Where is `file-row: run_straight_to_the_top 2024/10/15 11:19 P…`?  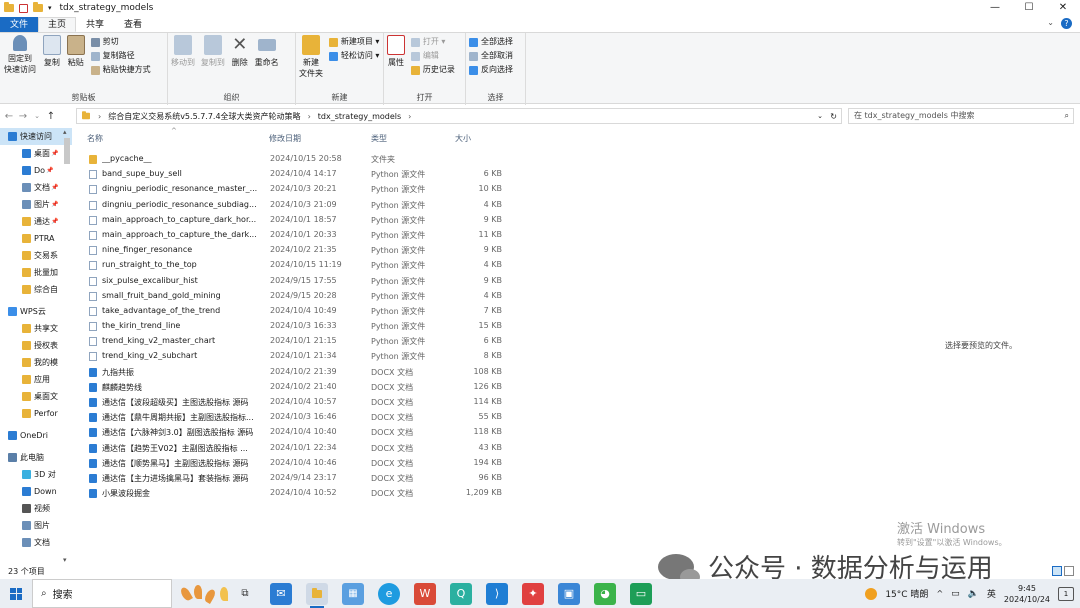
file-row: run_straight_to_the_top 2024/10/15 11:19 P… is located at coordinates (298, 265).